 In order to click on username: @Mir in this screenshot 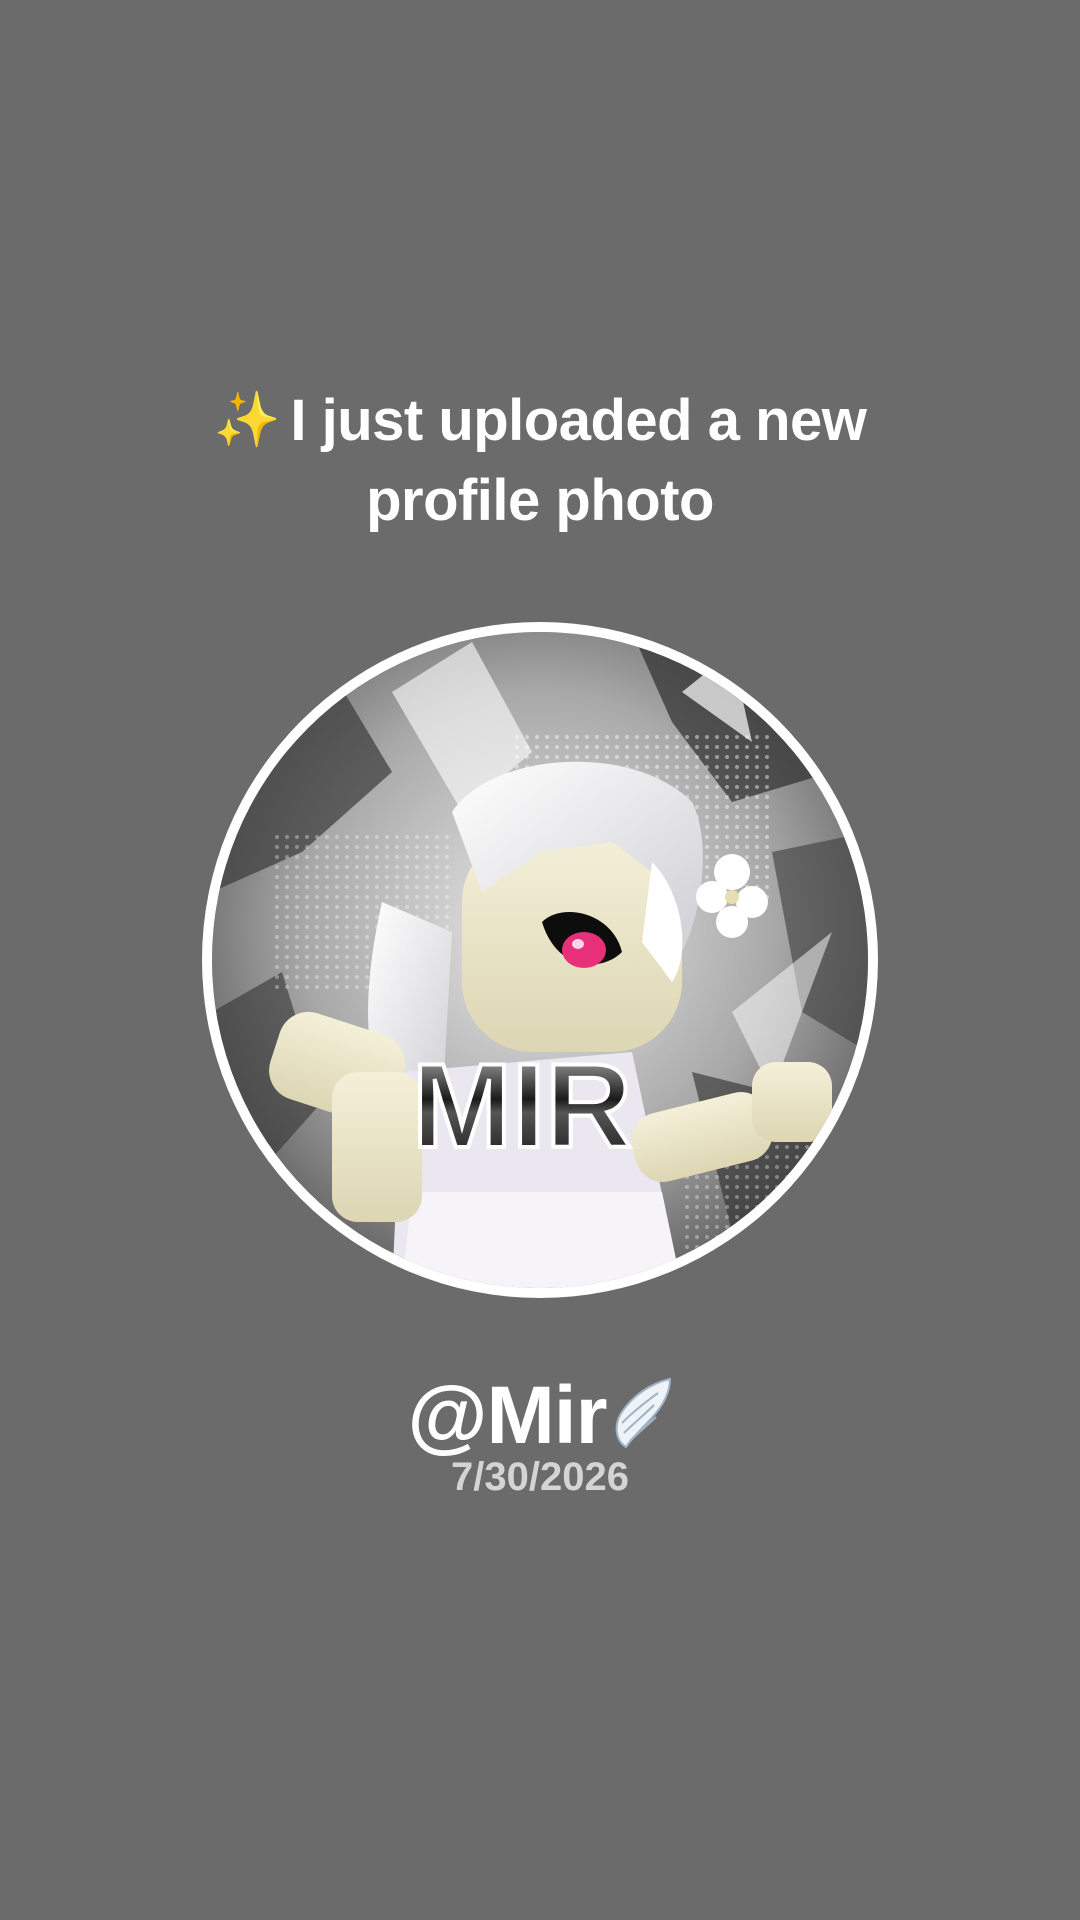, I will do `click(540, 1416)`.